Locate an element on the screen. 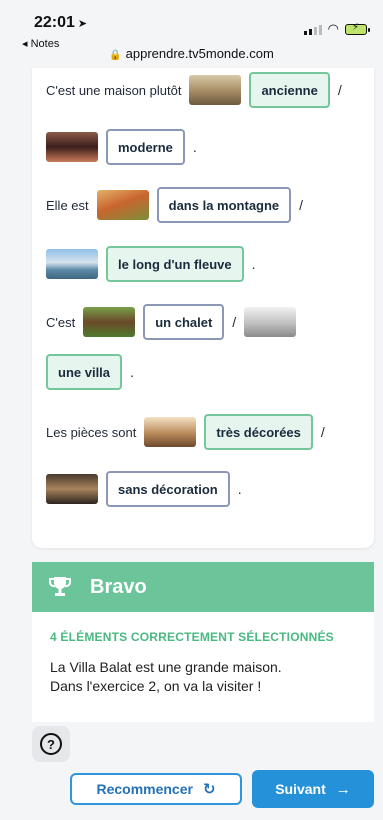 This screenshot has width=383, height=820. result-header: Bravo is located at coordinates (203, 587).